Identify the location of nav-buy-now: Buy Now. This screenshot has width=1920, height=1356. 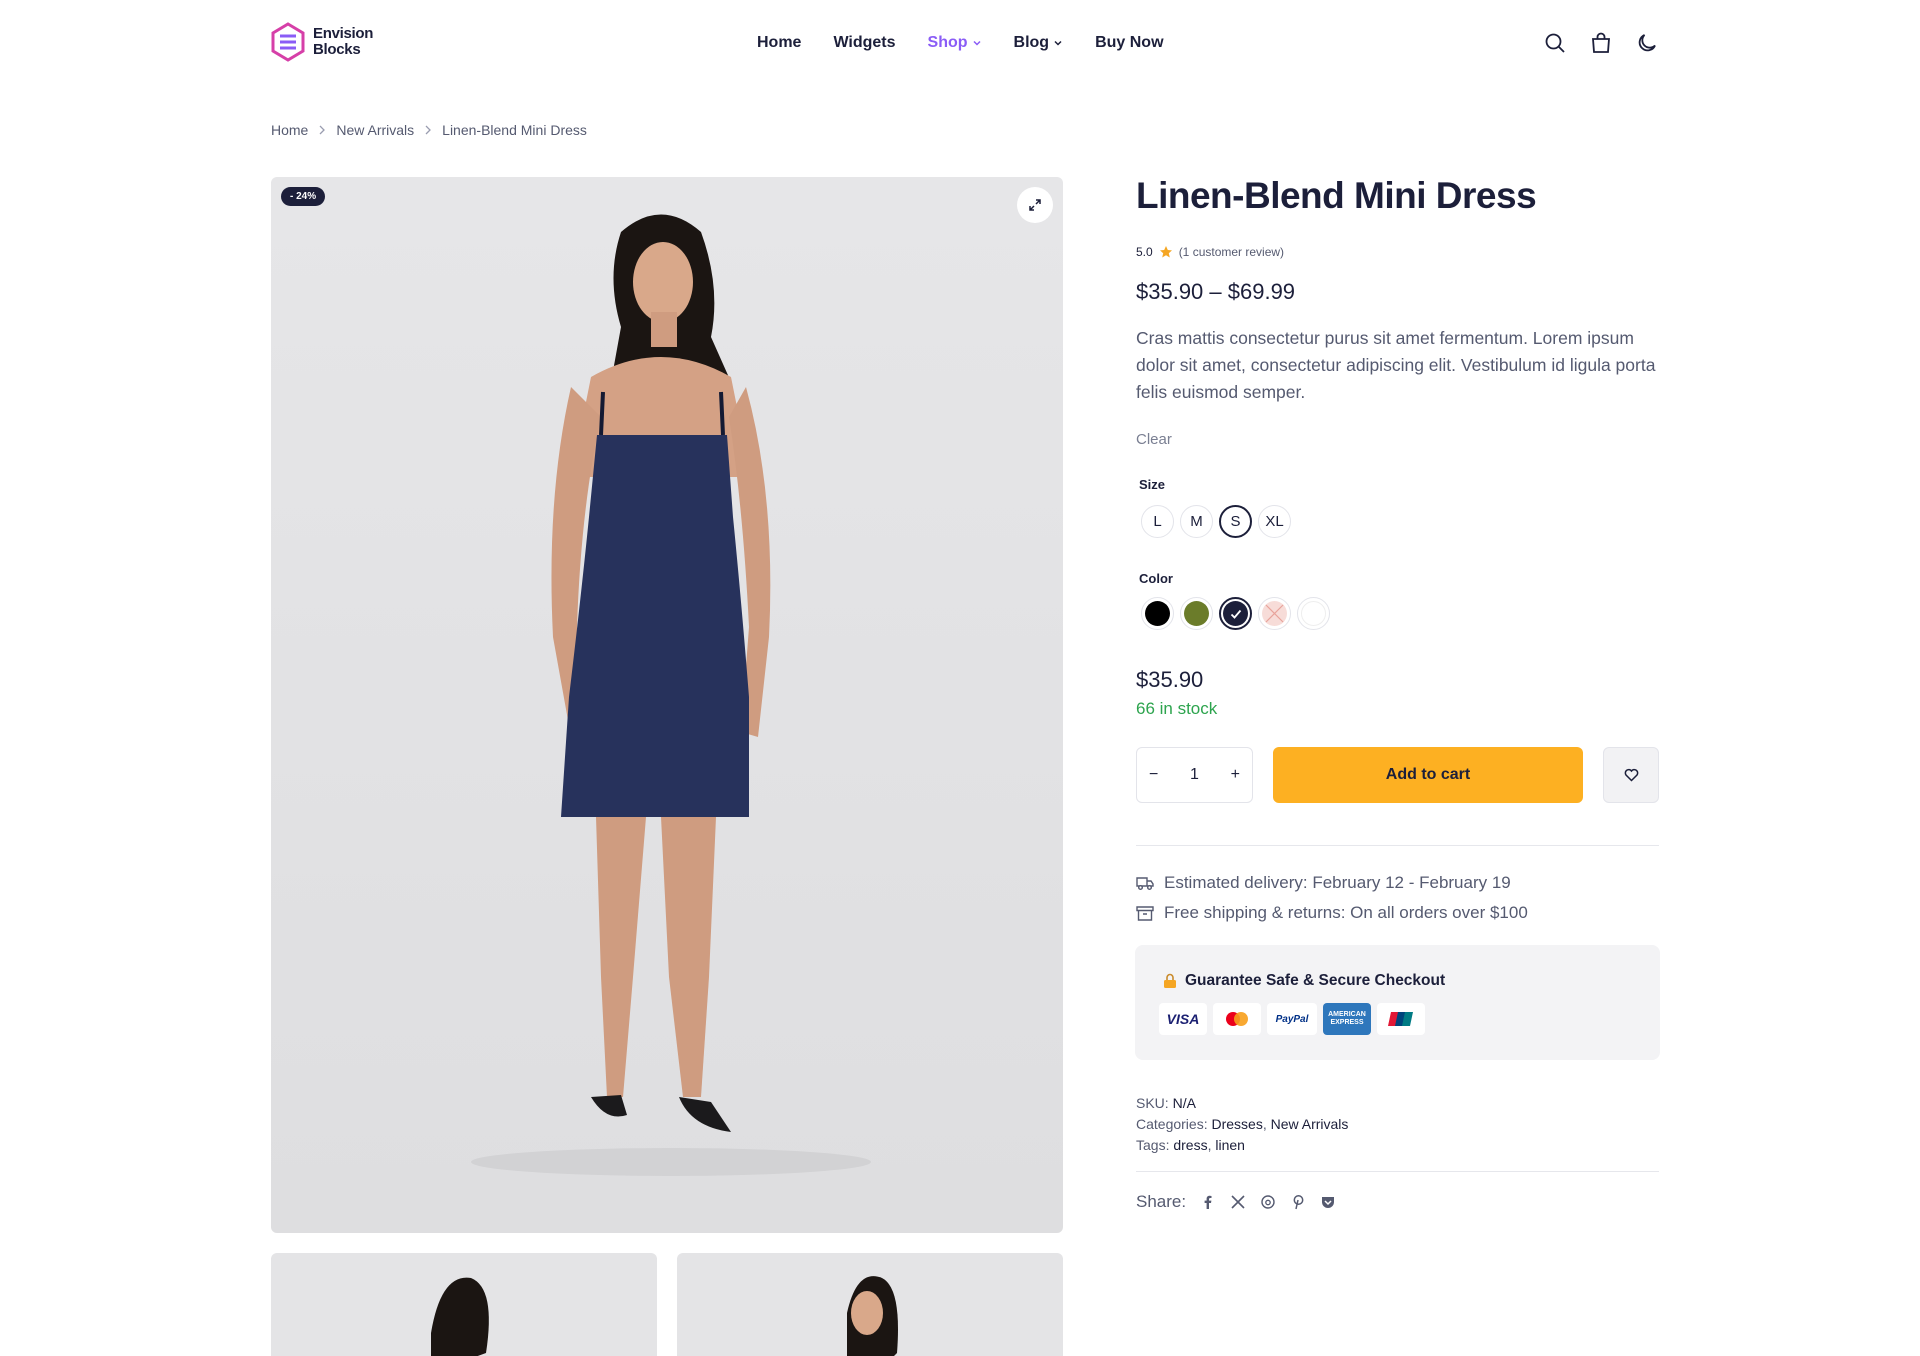
(1129, 43).